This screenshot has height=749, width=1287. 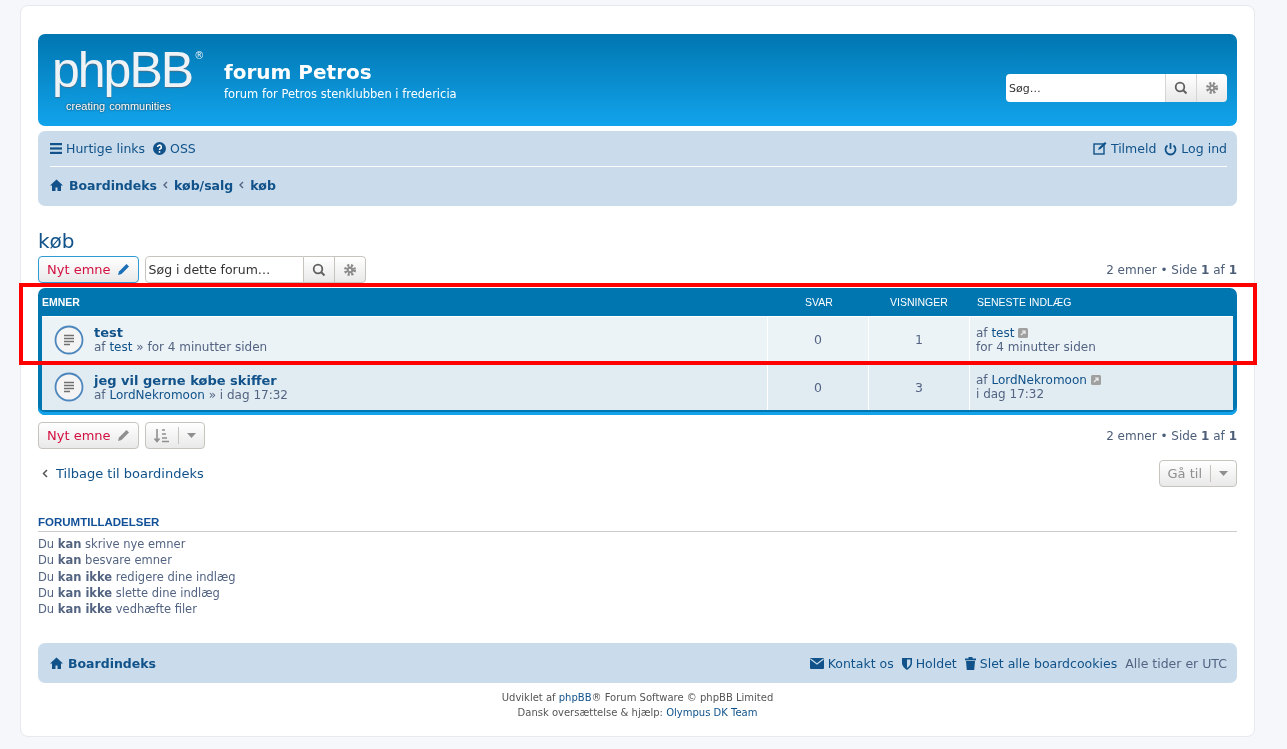 I want to click on menu-icon, so click(x=56, y=148).